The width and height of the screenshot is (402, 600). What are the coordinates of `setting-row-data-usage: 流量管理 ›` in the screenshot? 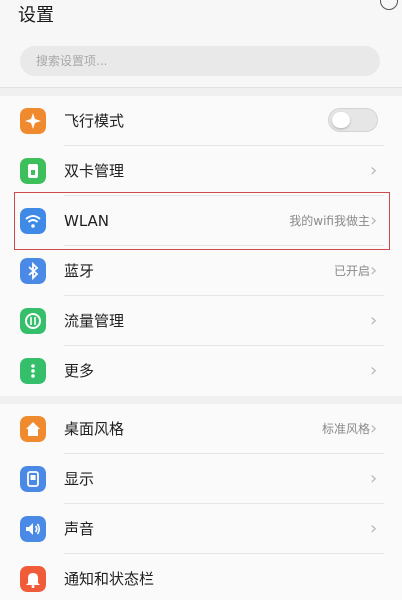 It's located at (201, 321).